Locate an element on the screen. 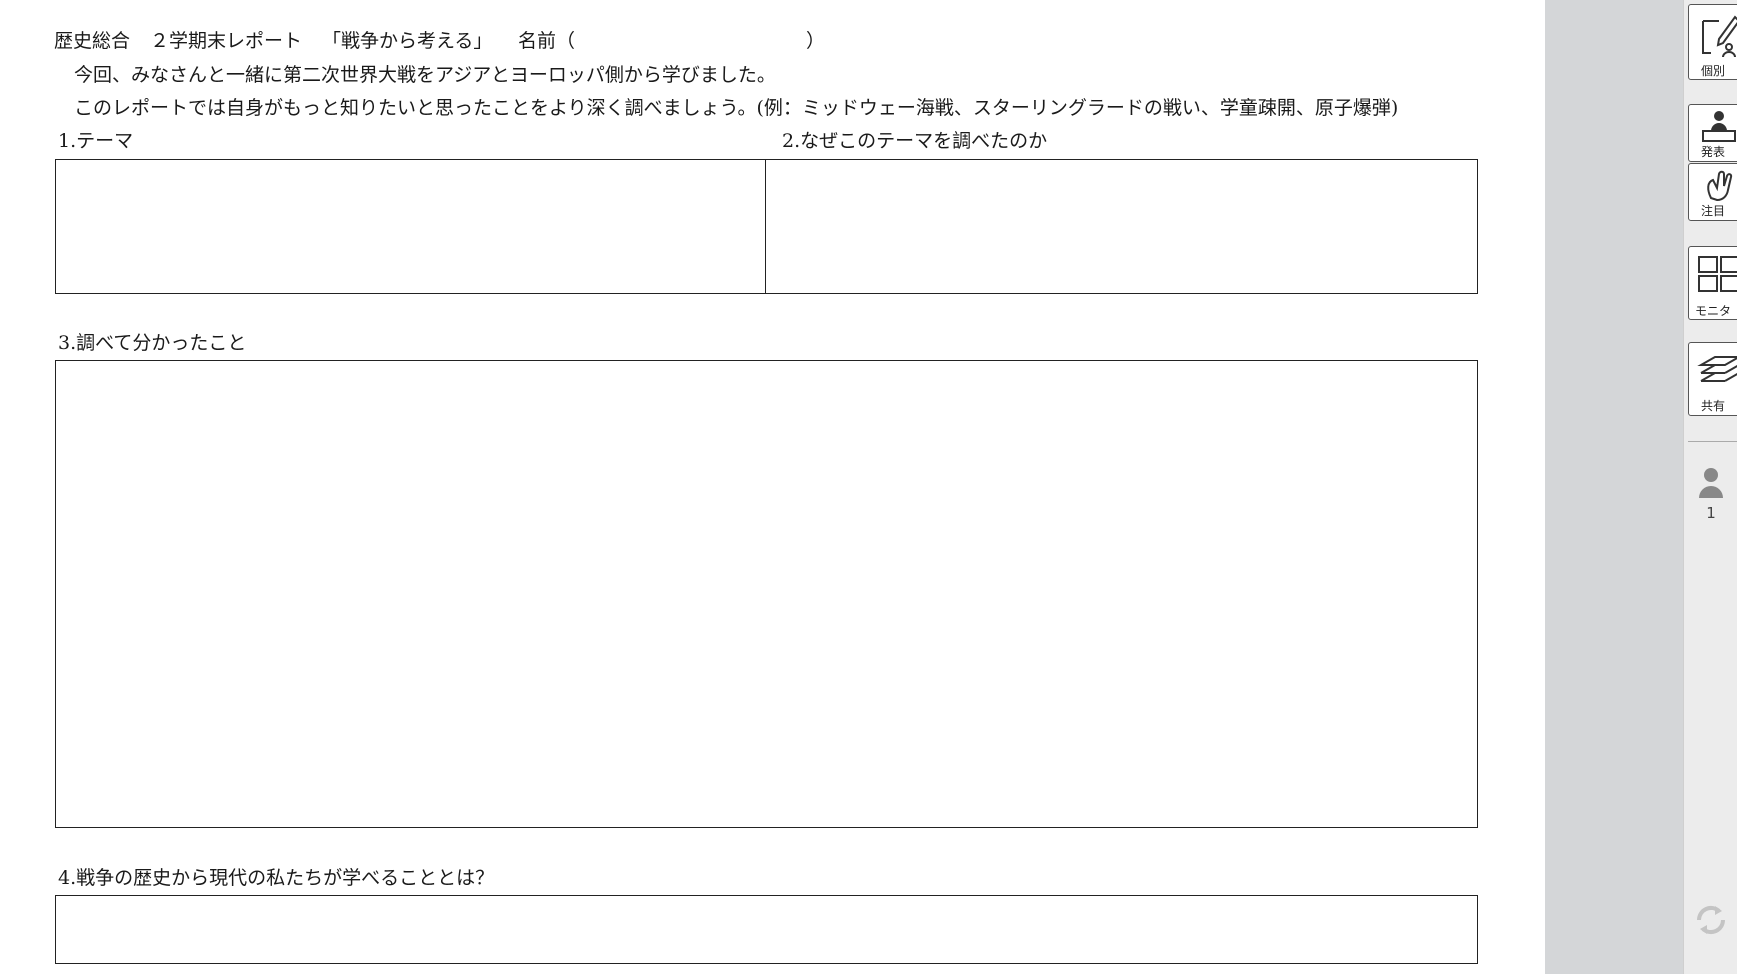 This screenshot has height=974, width=1737. individual-button: 個別 is located at coordinates (1712, 42).